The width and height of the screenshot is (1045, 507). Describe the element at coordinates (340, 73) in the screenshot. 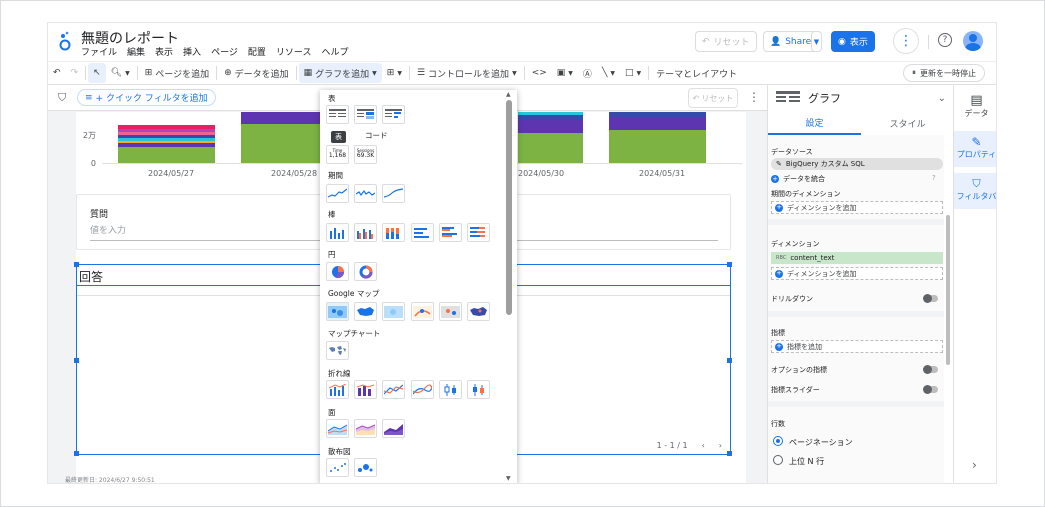

I see `add-chart-button: ▦ グラフを追加 ▼` at that location.